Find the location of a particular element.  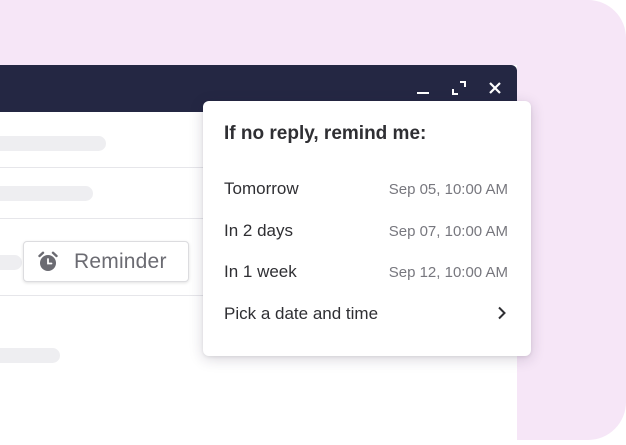

option-tomorrow: Tomorrow Sep 05, 10:00 AM is located at coordinates (367, 189).